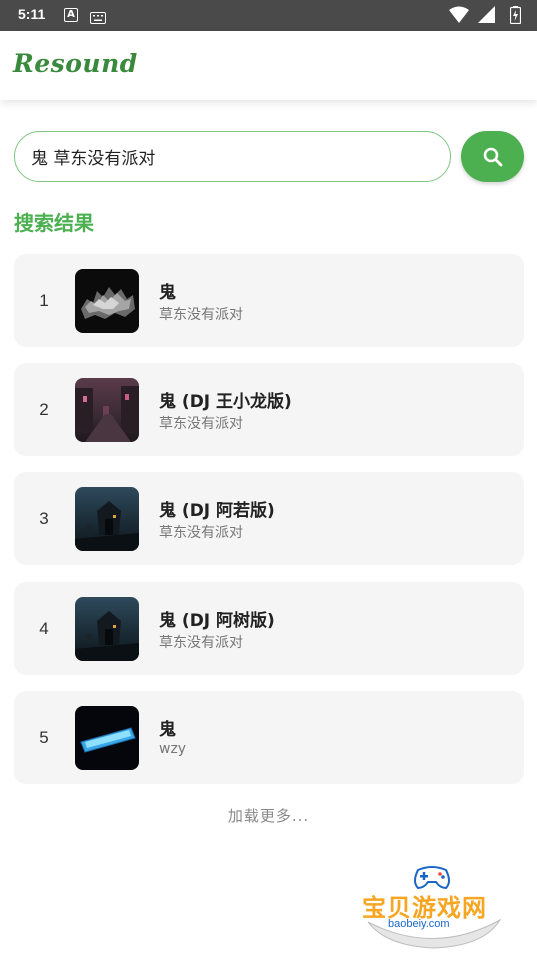  Describe the element at coordinates (269, 300) in the screenshot. I see `result-item: 1 鬼 草东没有派对` at that location.